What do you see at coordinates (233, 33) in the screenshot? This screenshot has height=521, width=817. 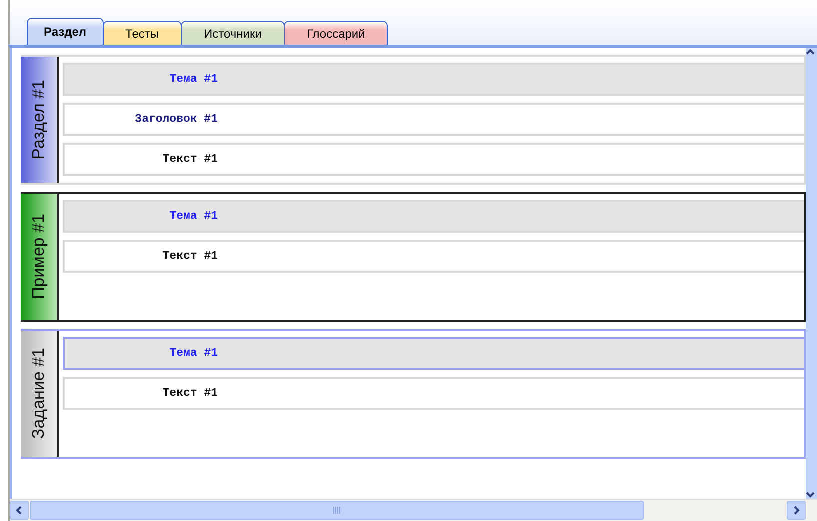 I see `tab: Источники` at bounding box center [233, 33].